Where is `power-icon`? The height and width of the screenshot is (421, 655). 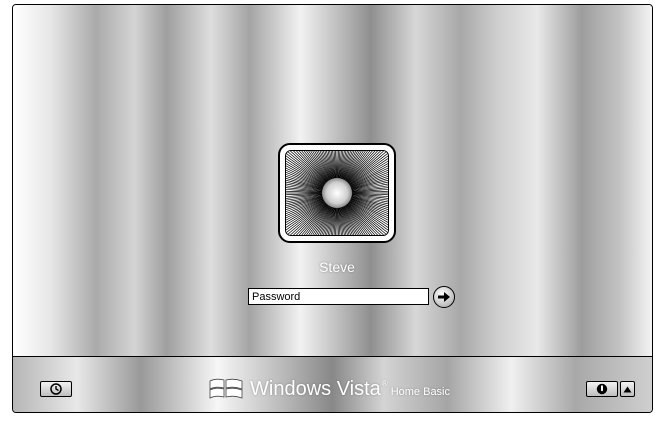 power-icon is located at coordinates (602, 389).